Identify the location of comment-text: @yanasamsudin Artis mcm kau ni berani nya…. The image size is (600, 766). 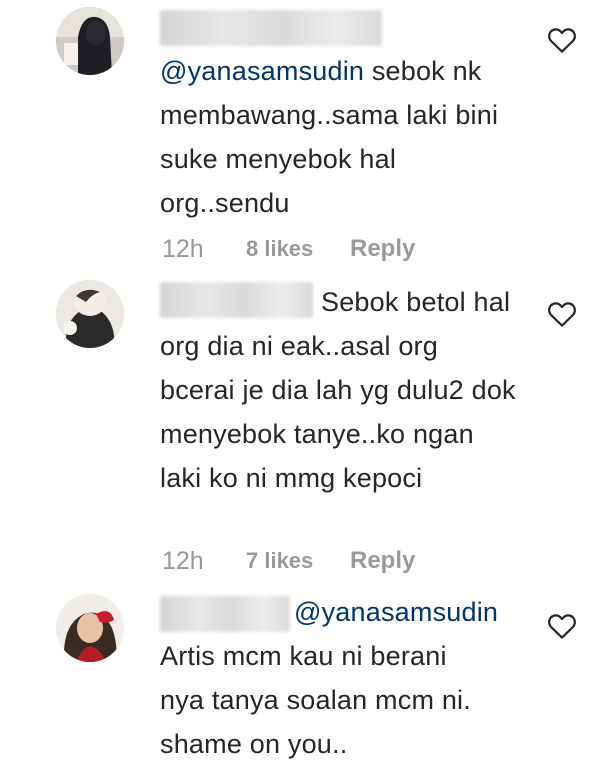
(345, 678).